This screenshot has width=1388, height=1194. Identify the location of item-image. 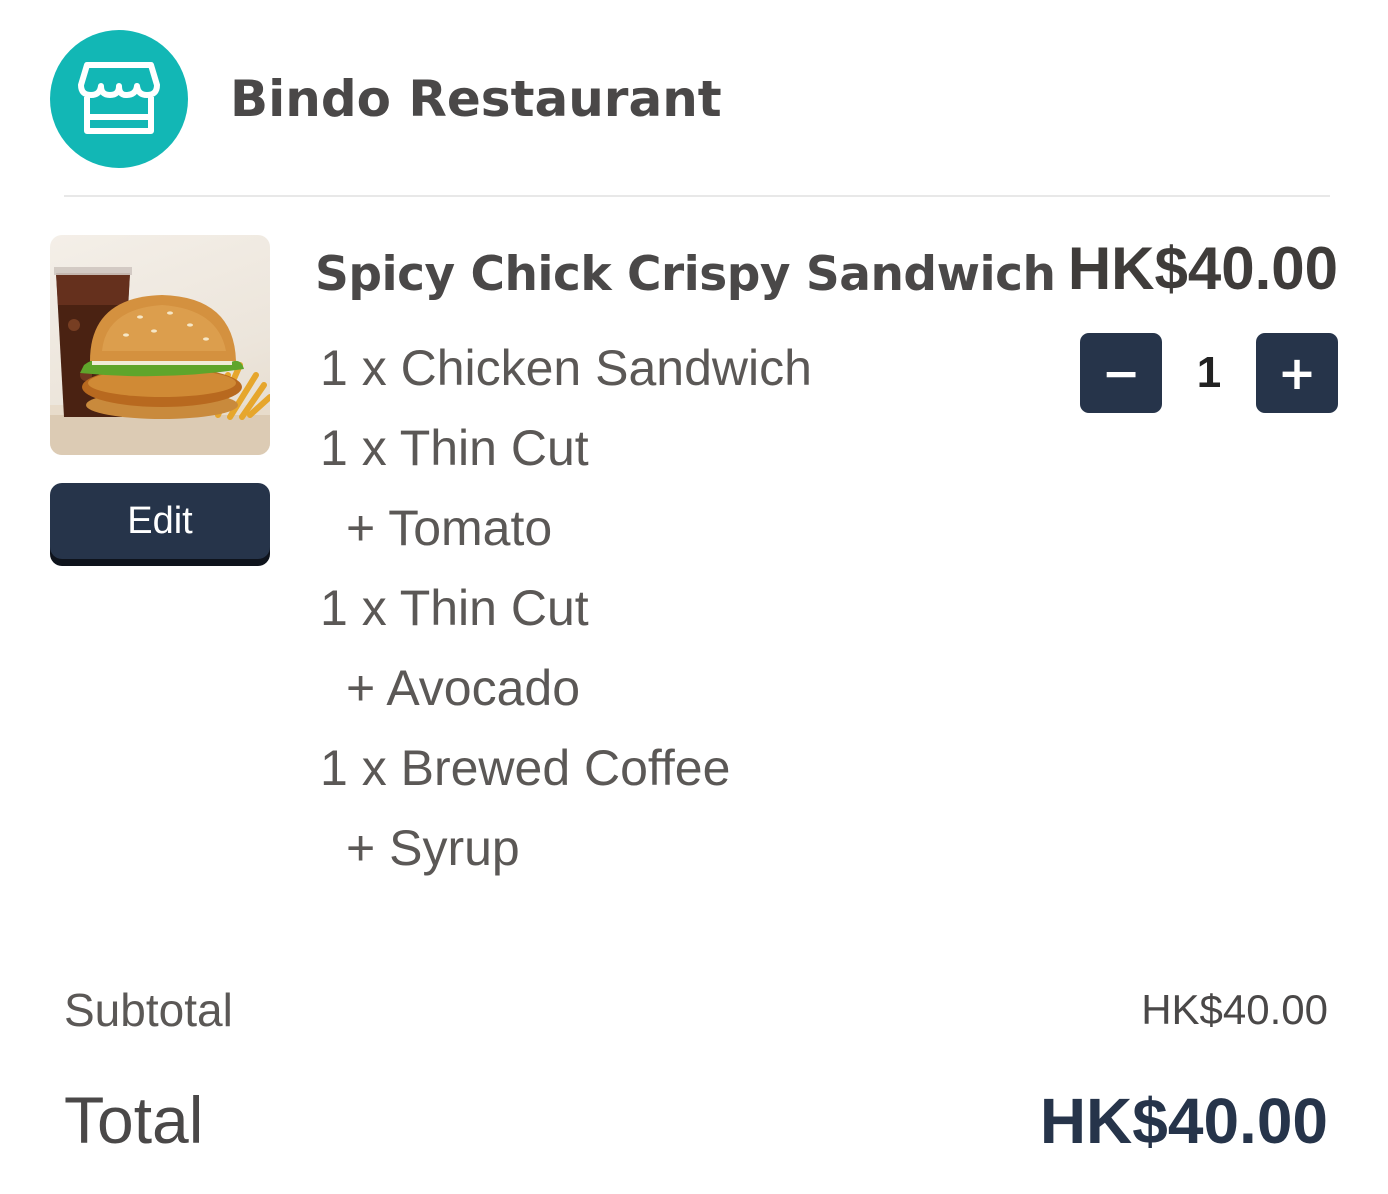
(160, 345).